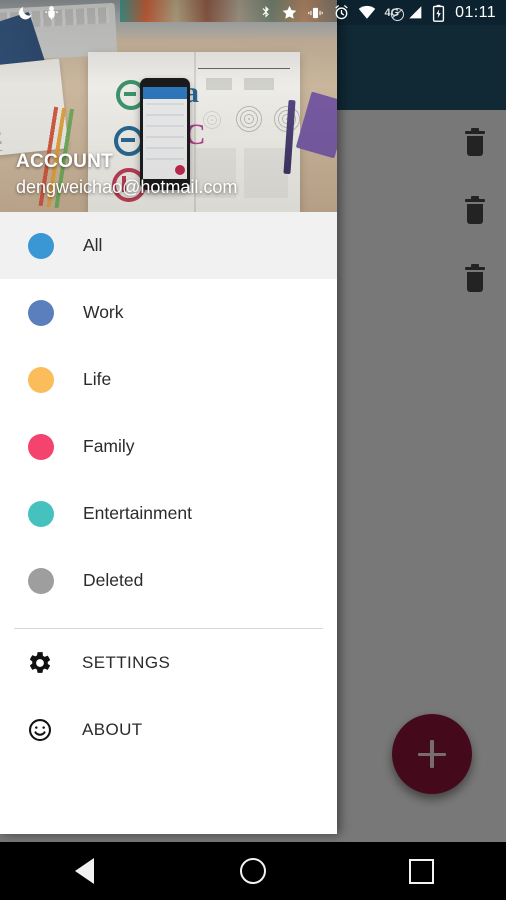 Image resolution: width=506 pixels, height=900 pixels. Describe the element at coordinates (112, 729) in the screenshot. I see `sidebar-item-label: ABOUT` at that location.